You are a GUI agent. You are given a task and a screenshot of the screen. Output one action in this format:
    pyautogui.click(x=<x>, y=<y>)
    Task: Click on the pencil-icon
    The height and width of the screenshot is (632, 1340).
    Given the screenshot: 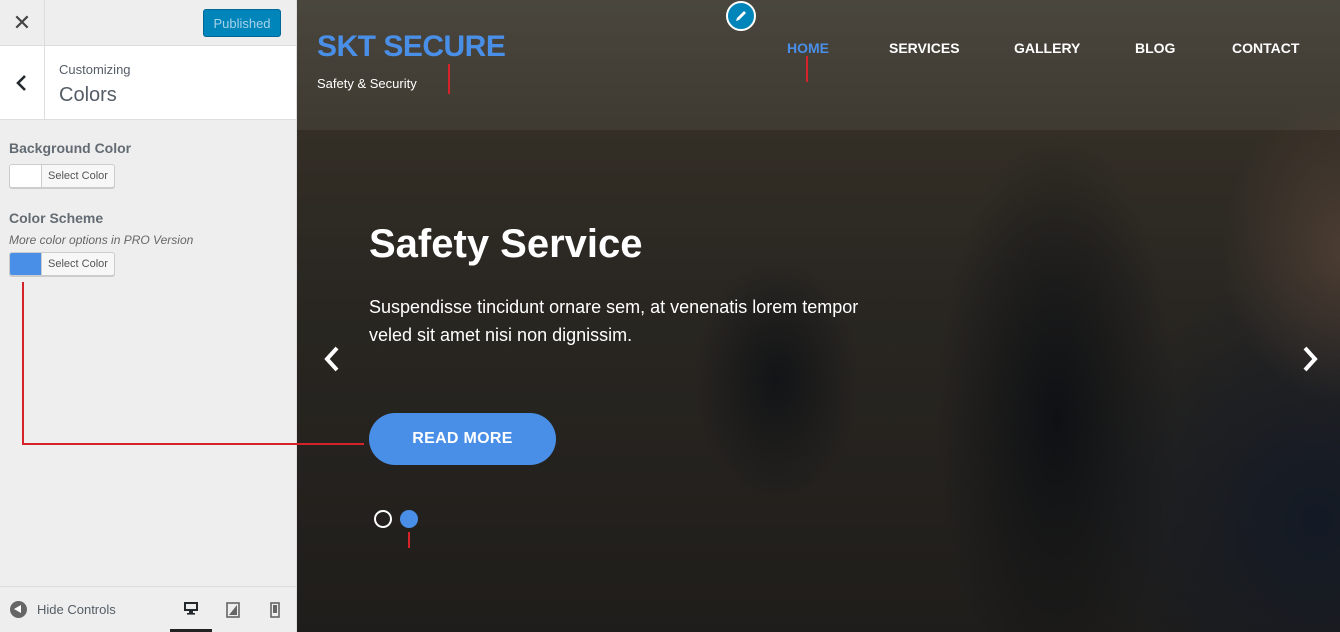 What is the action you would take?
    pyautogui.click(x=741, y=16)
    